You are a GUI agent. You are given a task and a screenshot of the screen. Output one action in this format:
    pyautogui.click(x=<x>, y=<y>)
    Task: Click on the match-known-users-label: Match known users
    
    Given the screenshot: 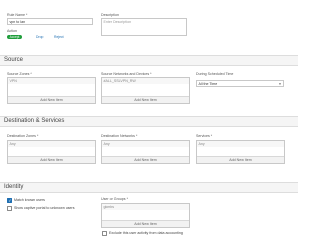 What is the action you would take?
    pyautogui.click(x=29, y=200)
    